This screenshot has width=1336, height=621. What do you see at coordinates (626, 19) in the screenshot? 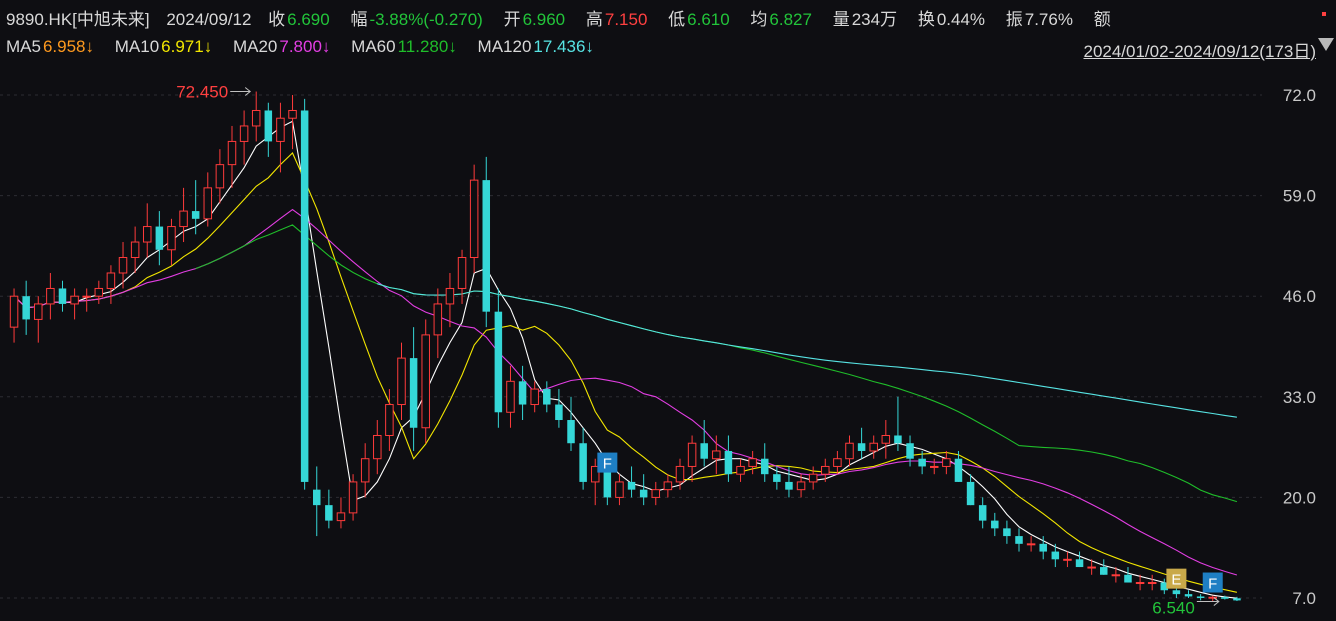
I see `high-value: 7.150` at bounding box center [626, 19].